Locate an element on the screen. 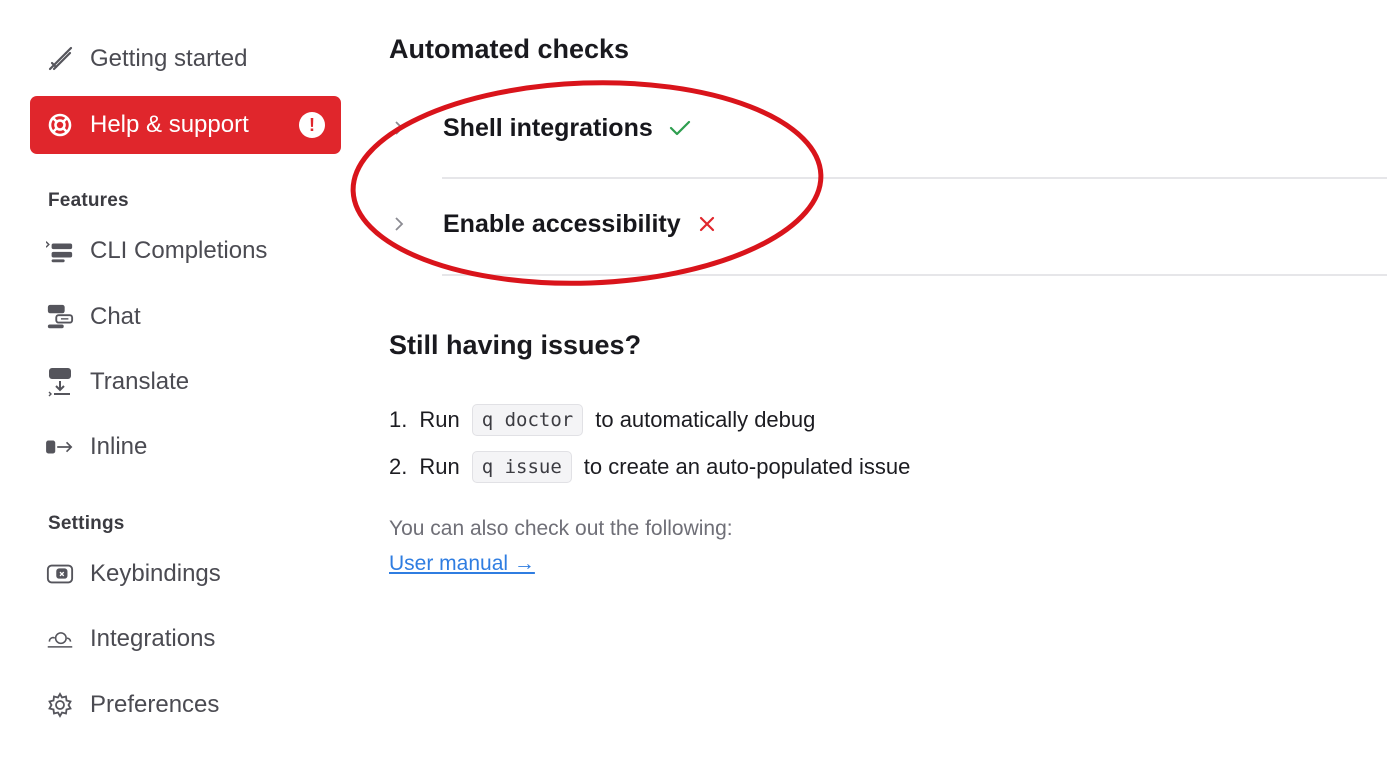 Image resolution: width=1387 pixels, height=762 pixels. sidebar-item-label: Translate is located at coordinates (140, 381).